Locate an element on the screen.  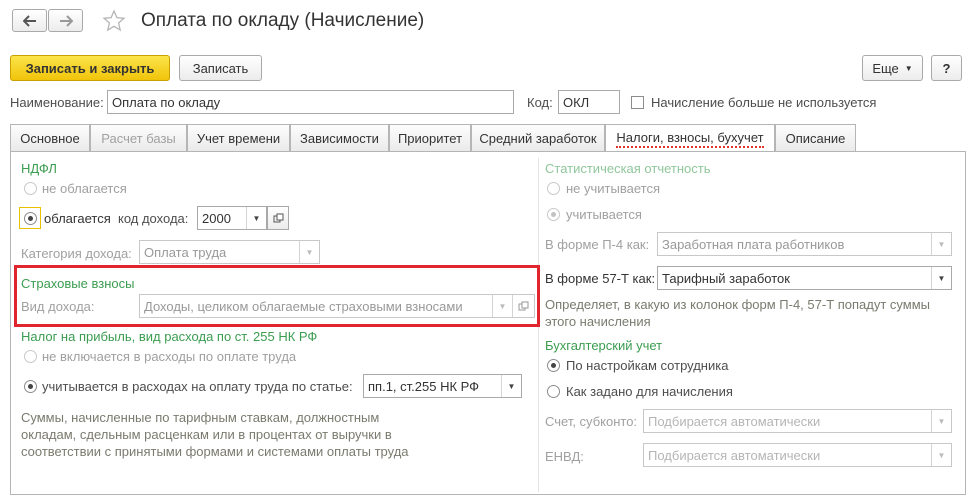
star-icon is located at coordinates (114, 20).